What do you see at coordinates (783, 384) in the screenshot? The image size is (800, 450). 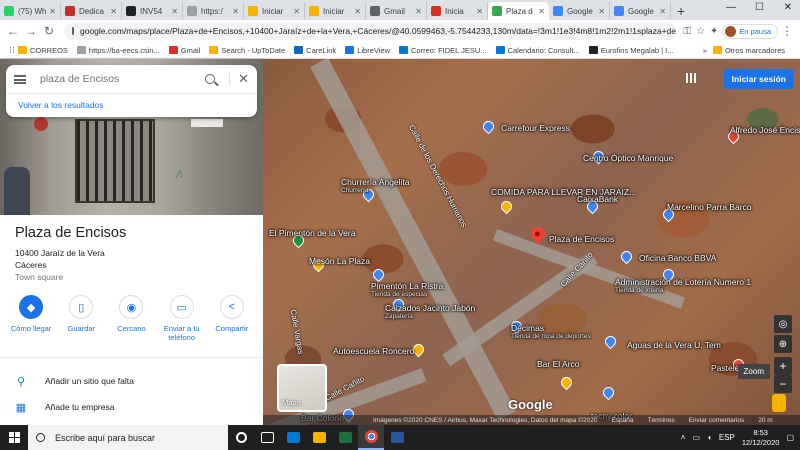 I see `zoom-out-button: −` at bounding box center [783, 384].